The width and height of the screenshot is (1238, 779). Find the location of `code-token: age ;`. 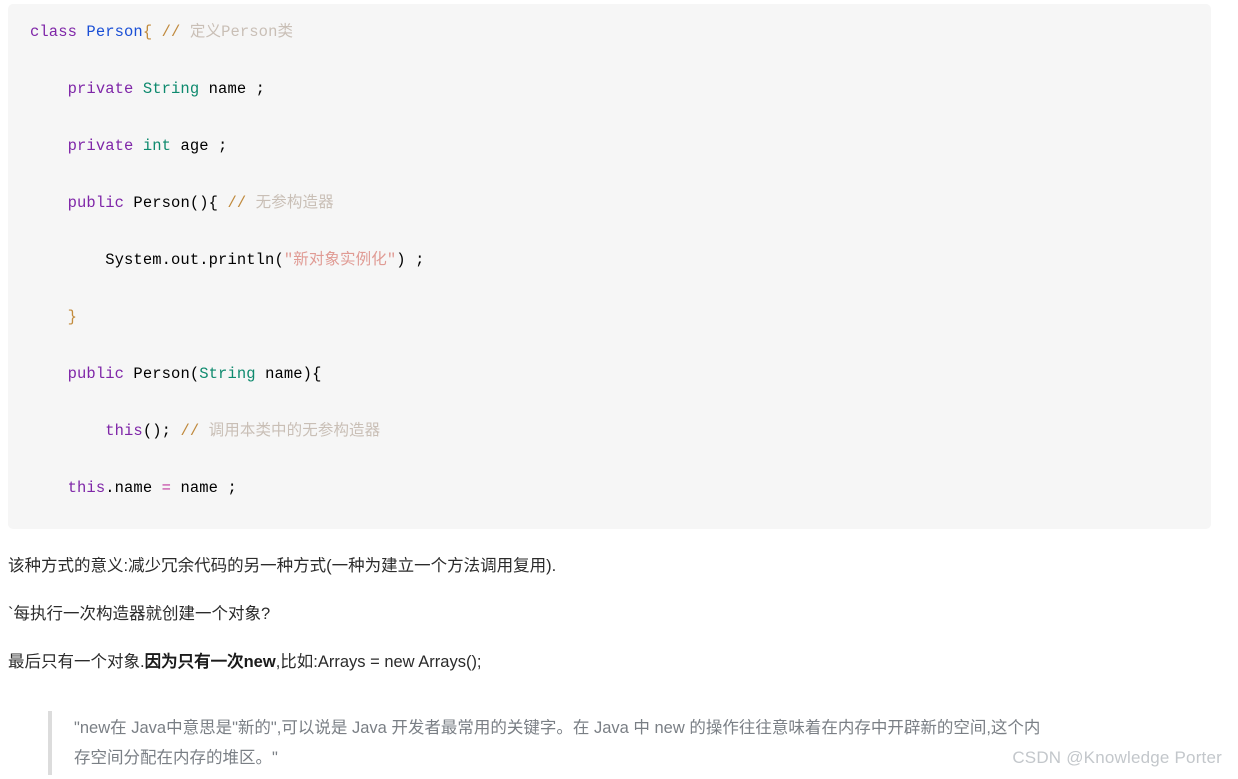

code-token: age ; is located at coordinates (199, 146).